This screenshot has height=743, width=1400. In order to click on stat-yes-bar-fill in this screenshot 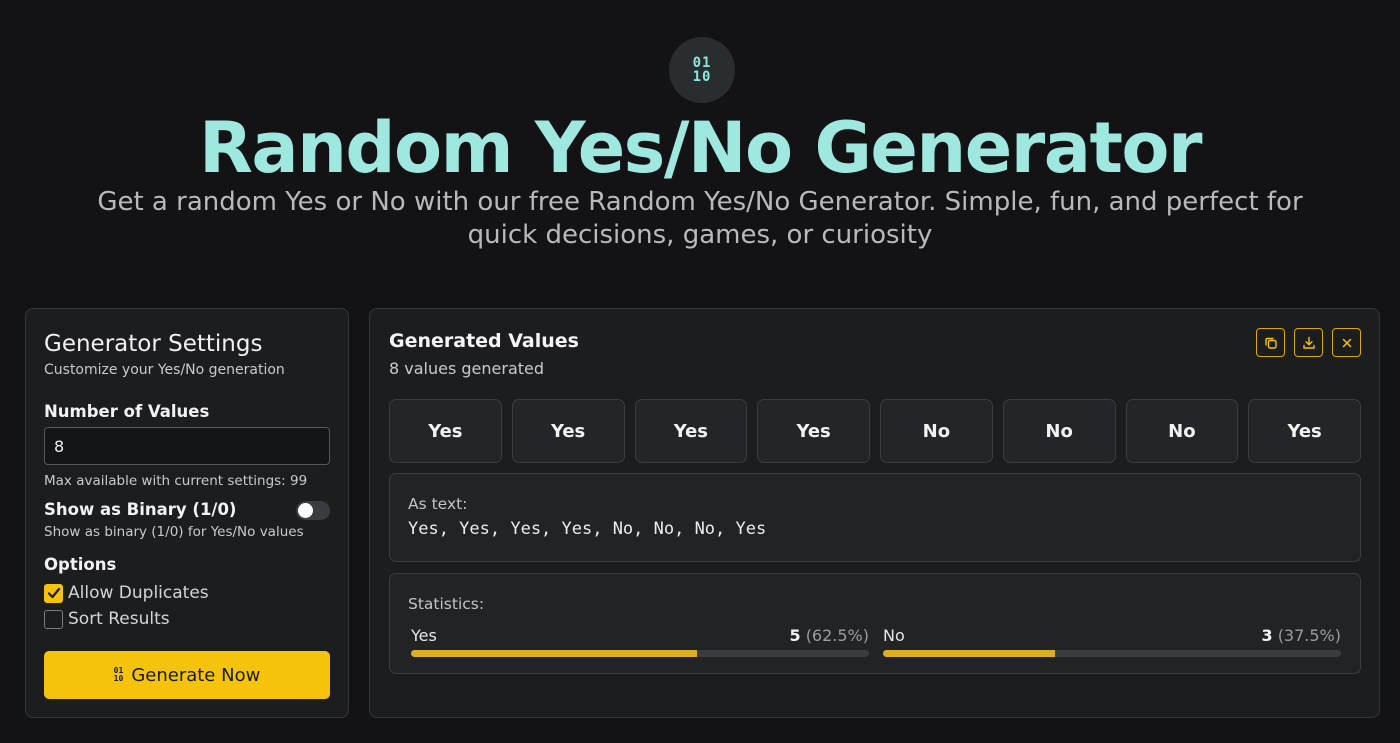, I will do `click(554, 653)`.